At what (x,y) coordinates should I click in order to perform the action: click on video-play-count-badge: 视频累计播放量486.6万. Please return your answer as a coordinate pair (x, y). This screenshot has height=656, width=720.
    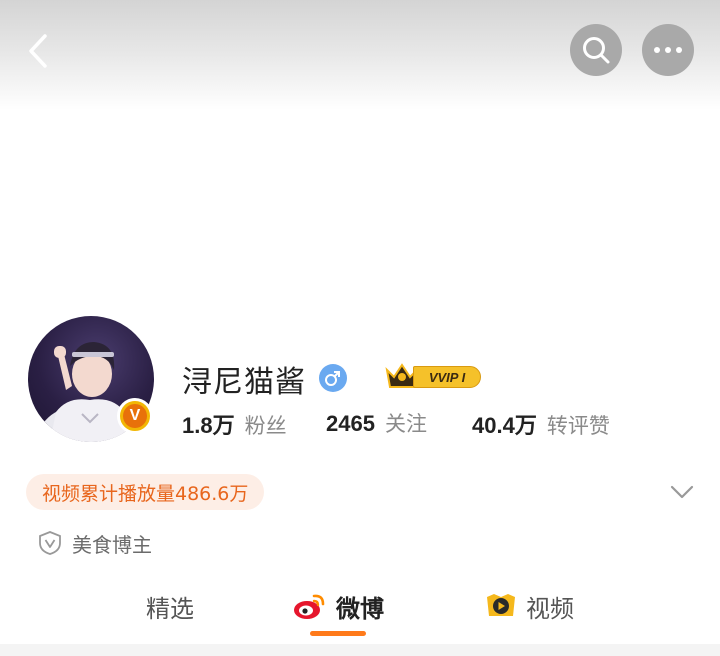
    Looking at the image, I should click on (145, 492).